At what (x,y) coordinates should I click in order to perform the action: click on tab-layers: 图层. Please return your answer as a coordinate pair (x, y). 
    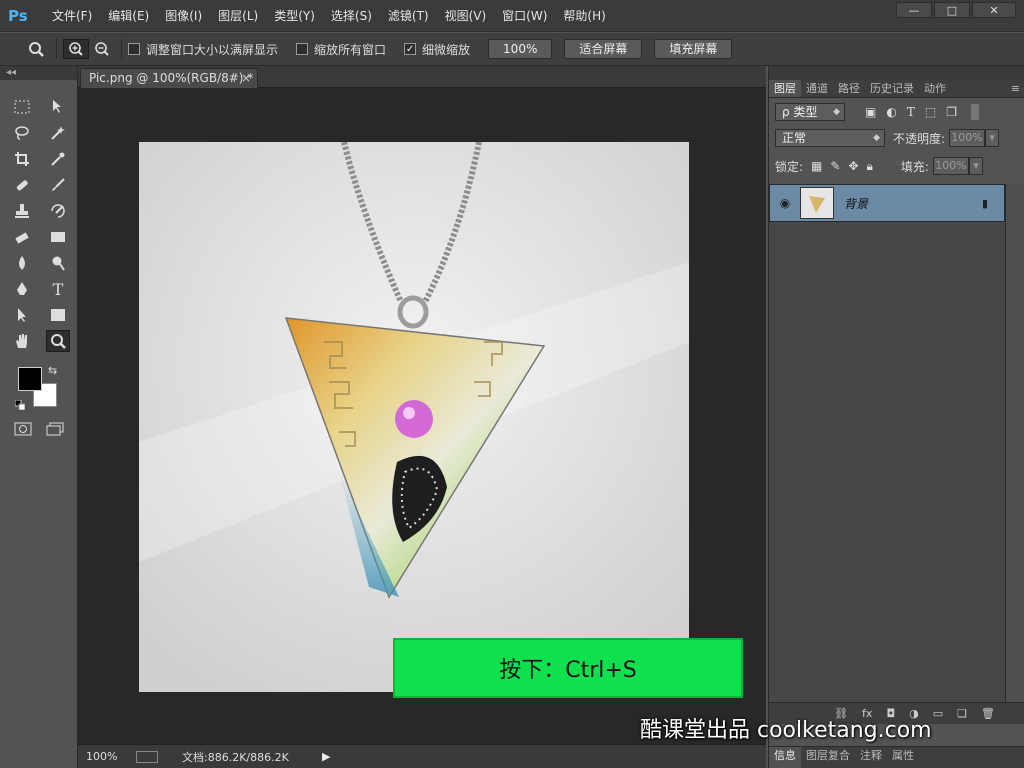
    Looking at the image, I should click on (785, 88).